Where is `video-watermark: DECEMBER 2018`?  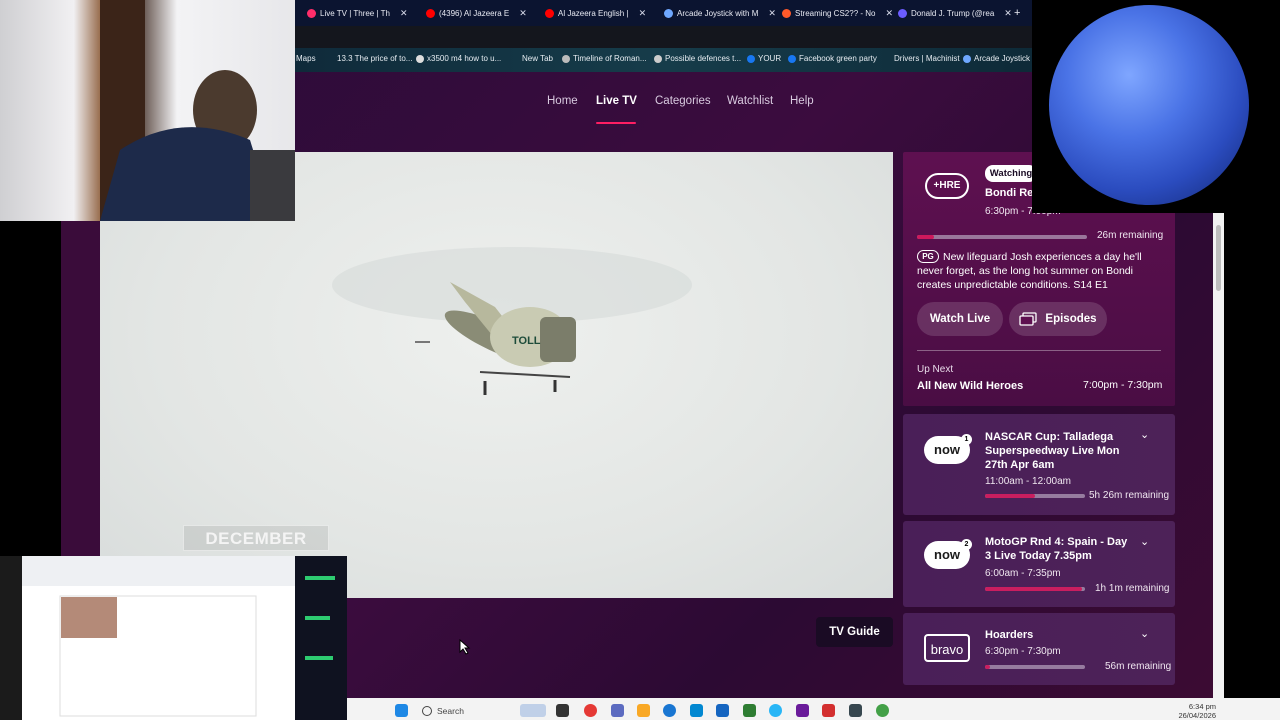 video-watermark: DECEMBER 2018 is located at coordinates (256, 549).